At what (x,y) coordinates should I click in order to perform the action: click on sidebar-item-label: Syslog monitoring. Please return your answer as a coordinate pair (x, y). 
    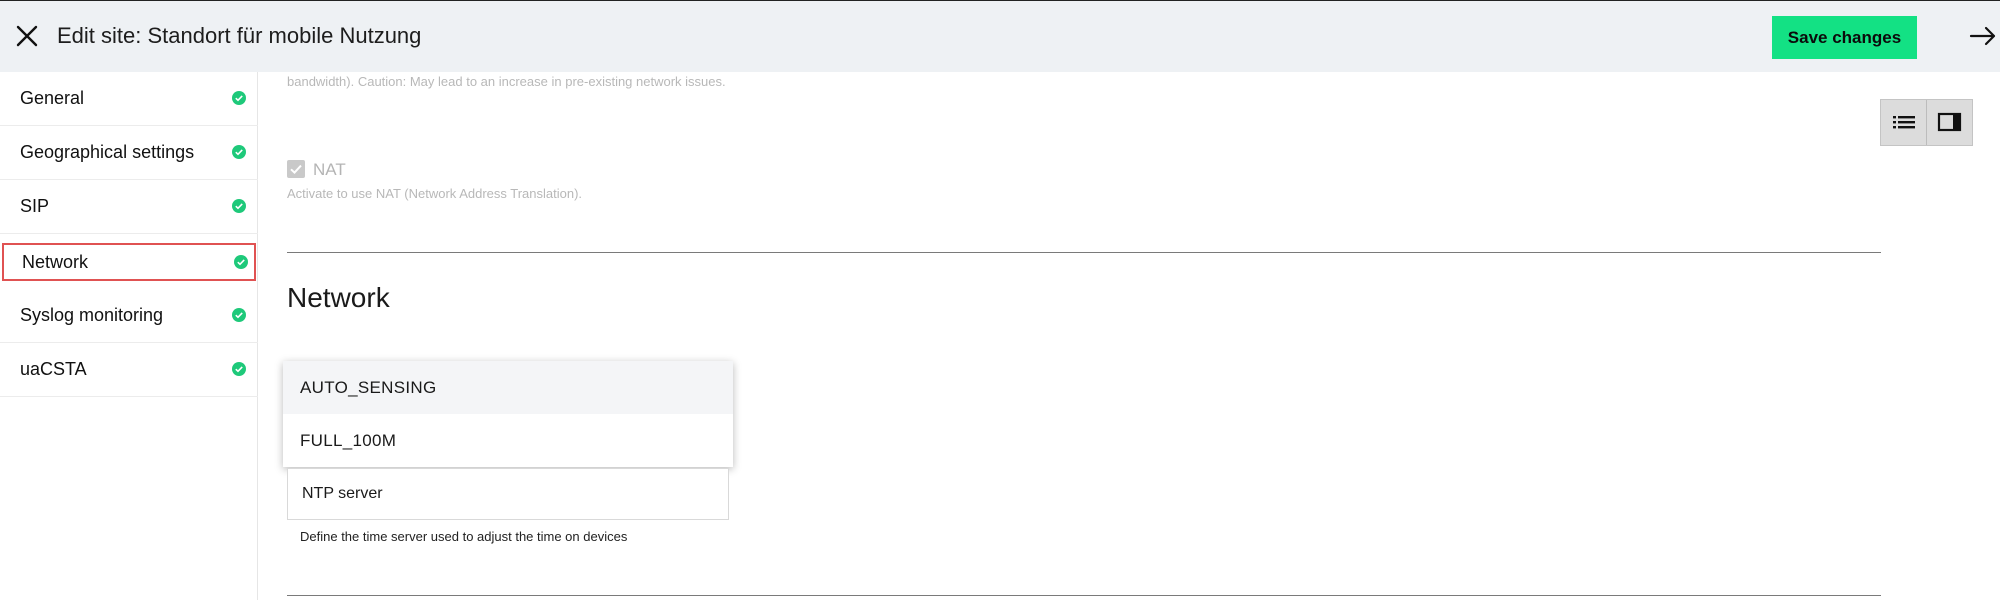
    Looking at the image, I should click on (92, 315).